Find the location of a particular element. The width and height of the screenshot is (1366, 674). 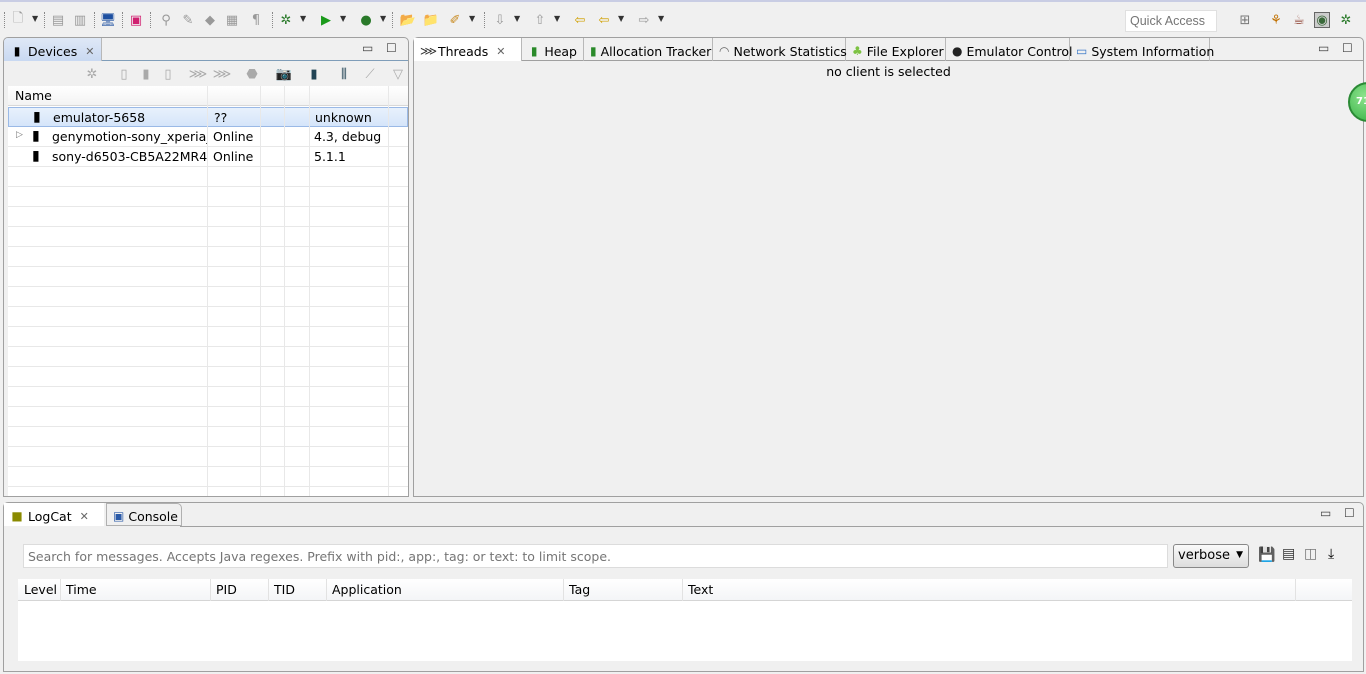

java-icon: ☕ is located at coordinates (1299, 20).